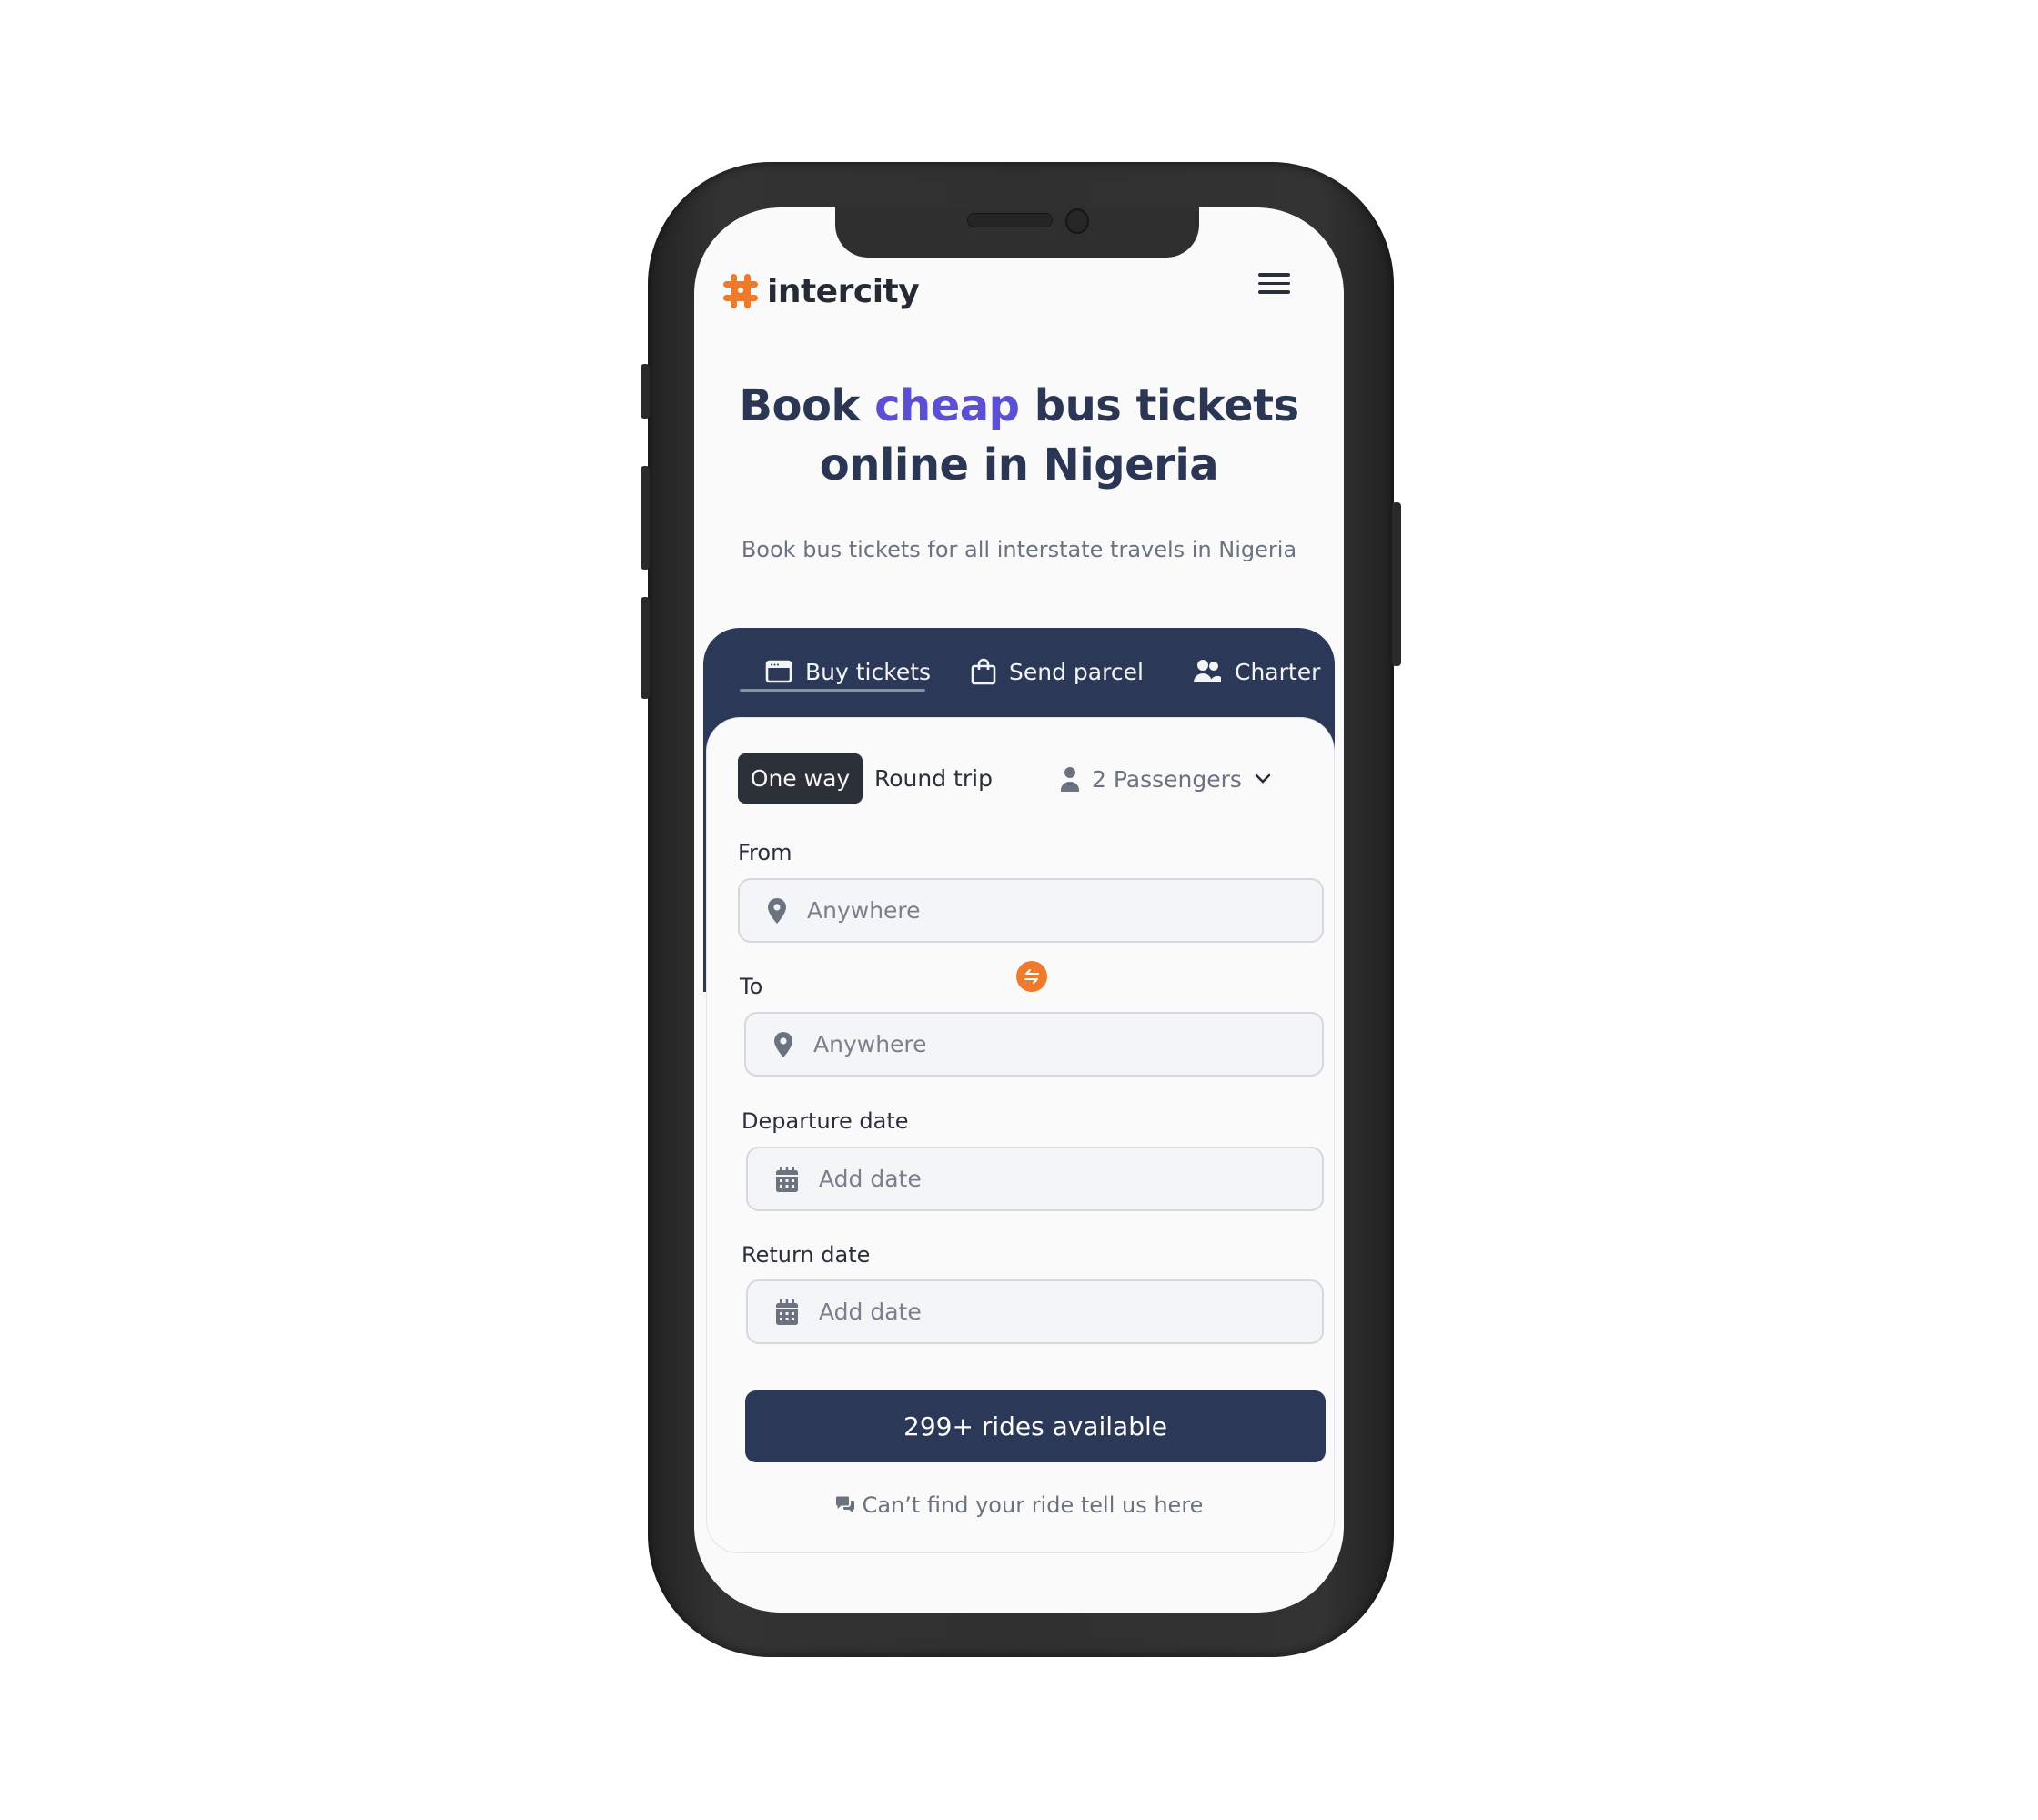 The image size is (2038, 1820). What do you see at coordinates (751, 987) in the screenshot?
I see `to-label: To` at bounding box center [751, 987].